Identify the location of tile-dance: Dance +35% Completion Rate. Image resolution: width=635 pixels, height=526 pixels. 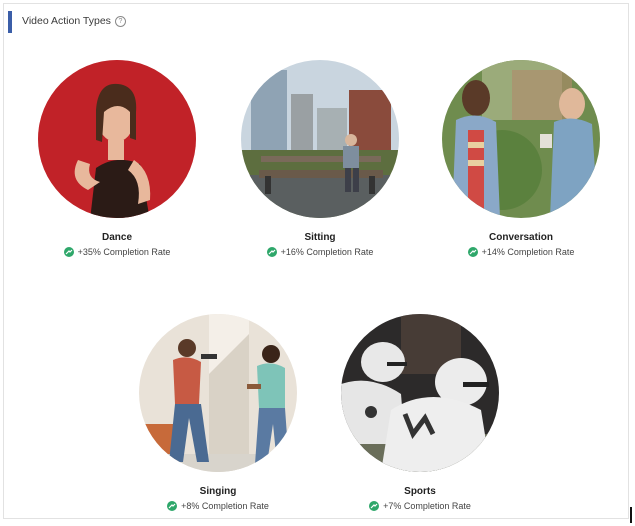
(117, 158).